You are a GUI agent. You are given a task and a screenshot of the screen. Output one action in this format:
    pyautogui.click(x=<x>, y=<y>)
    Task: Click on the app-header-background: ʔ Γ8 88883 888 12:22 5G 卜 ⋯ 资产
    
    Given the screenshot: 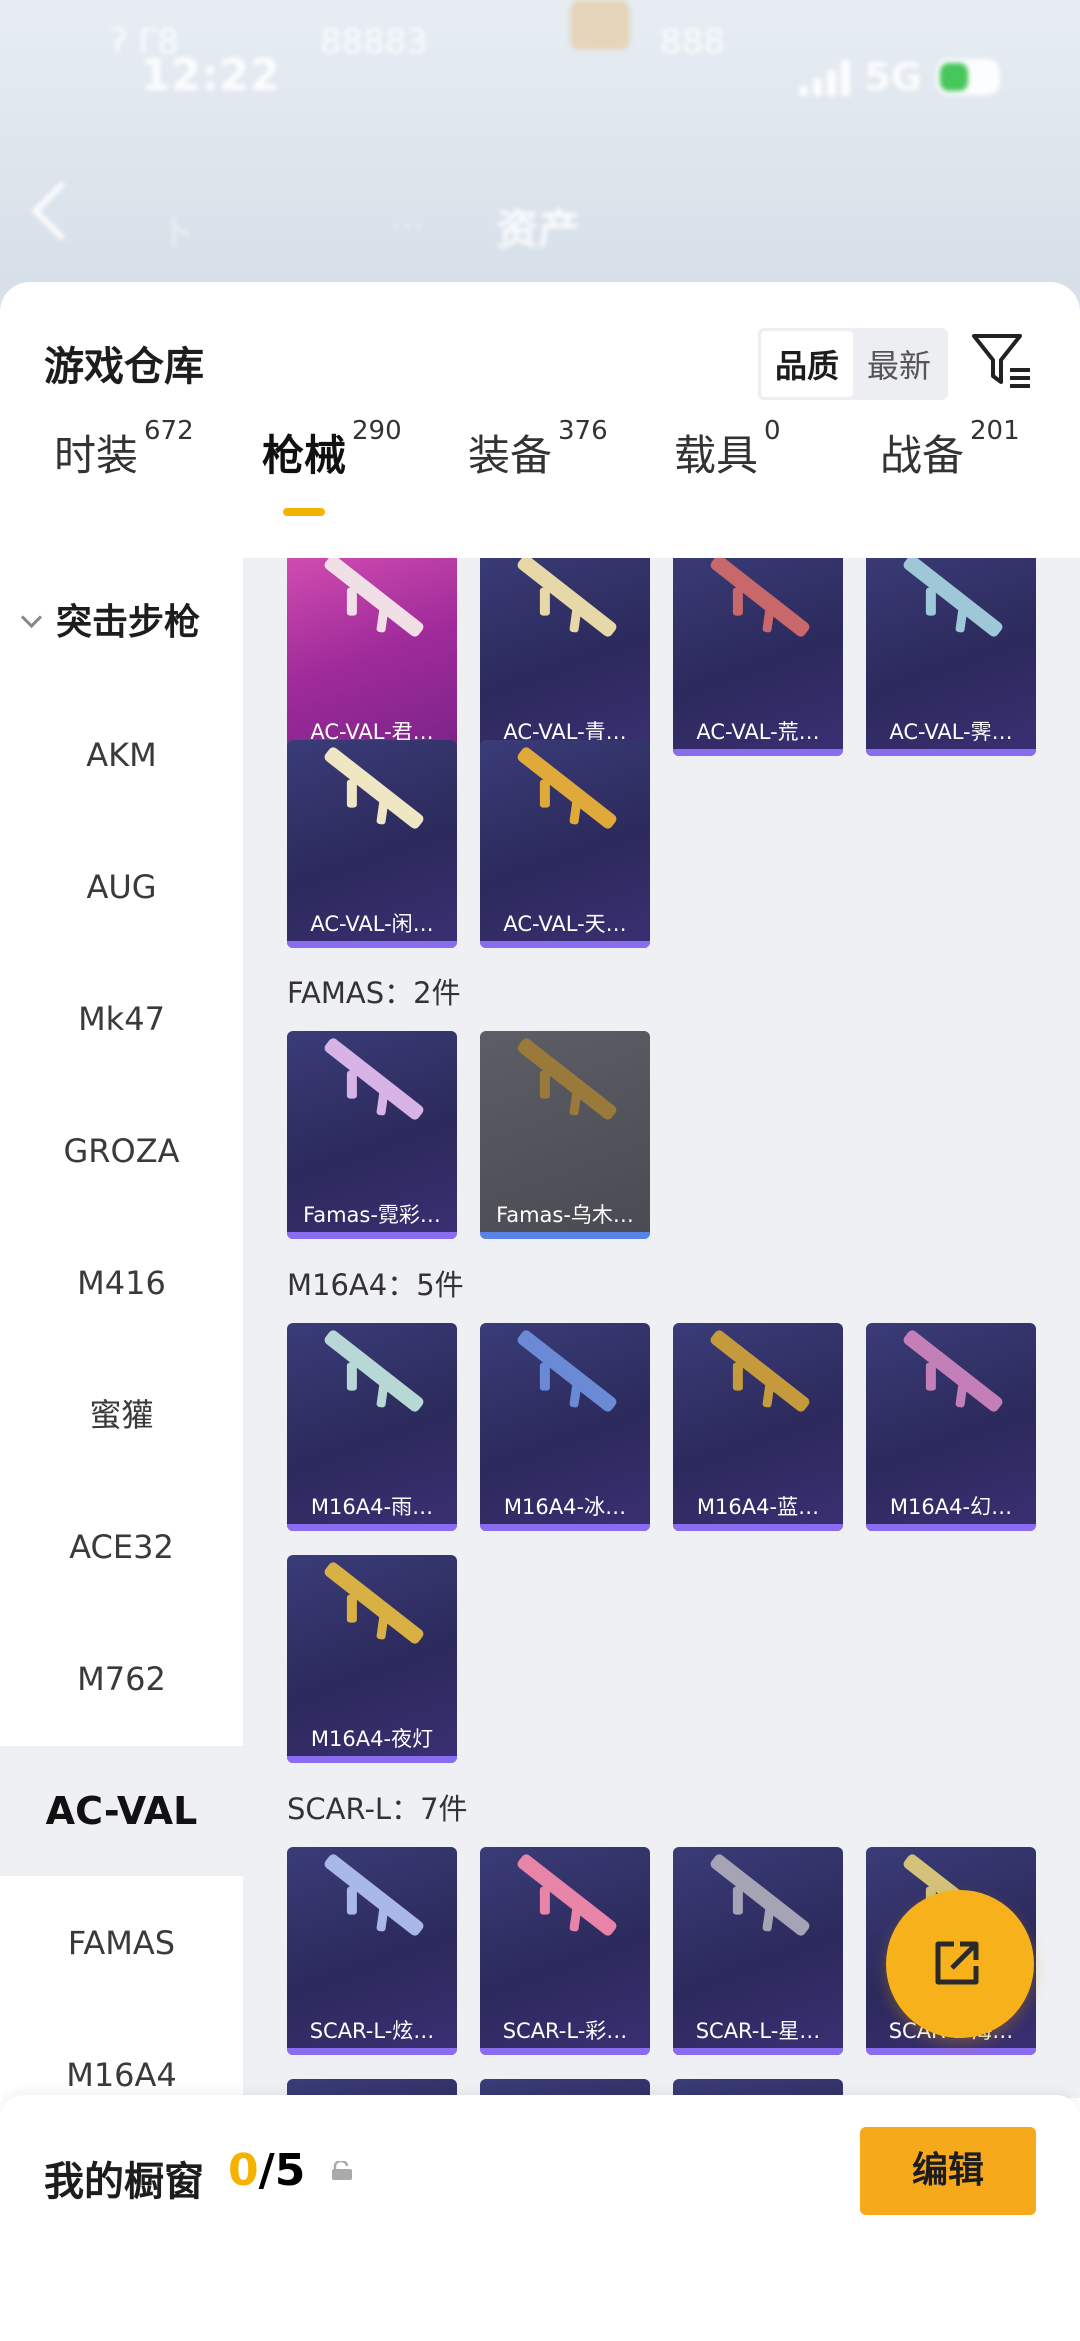 What is the action you would take?
    pyautogui.click(x=540, y=145)
    